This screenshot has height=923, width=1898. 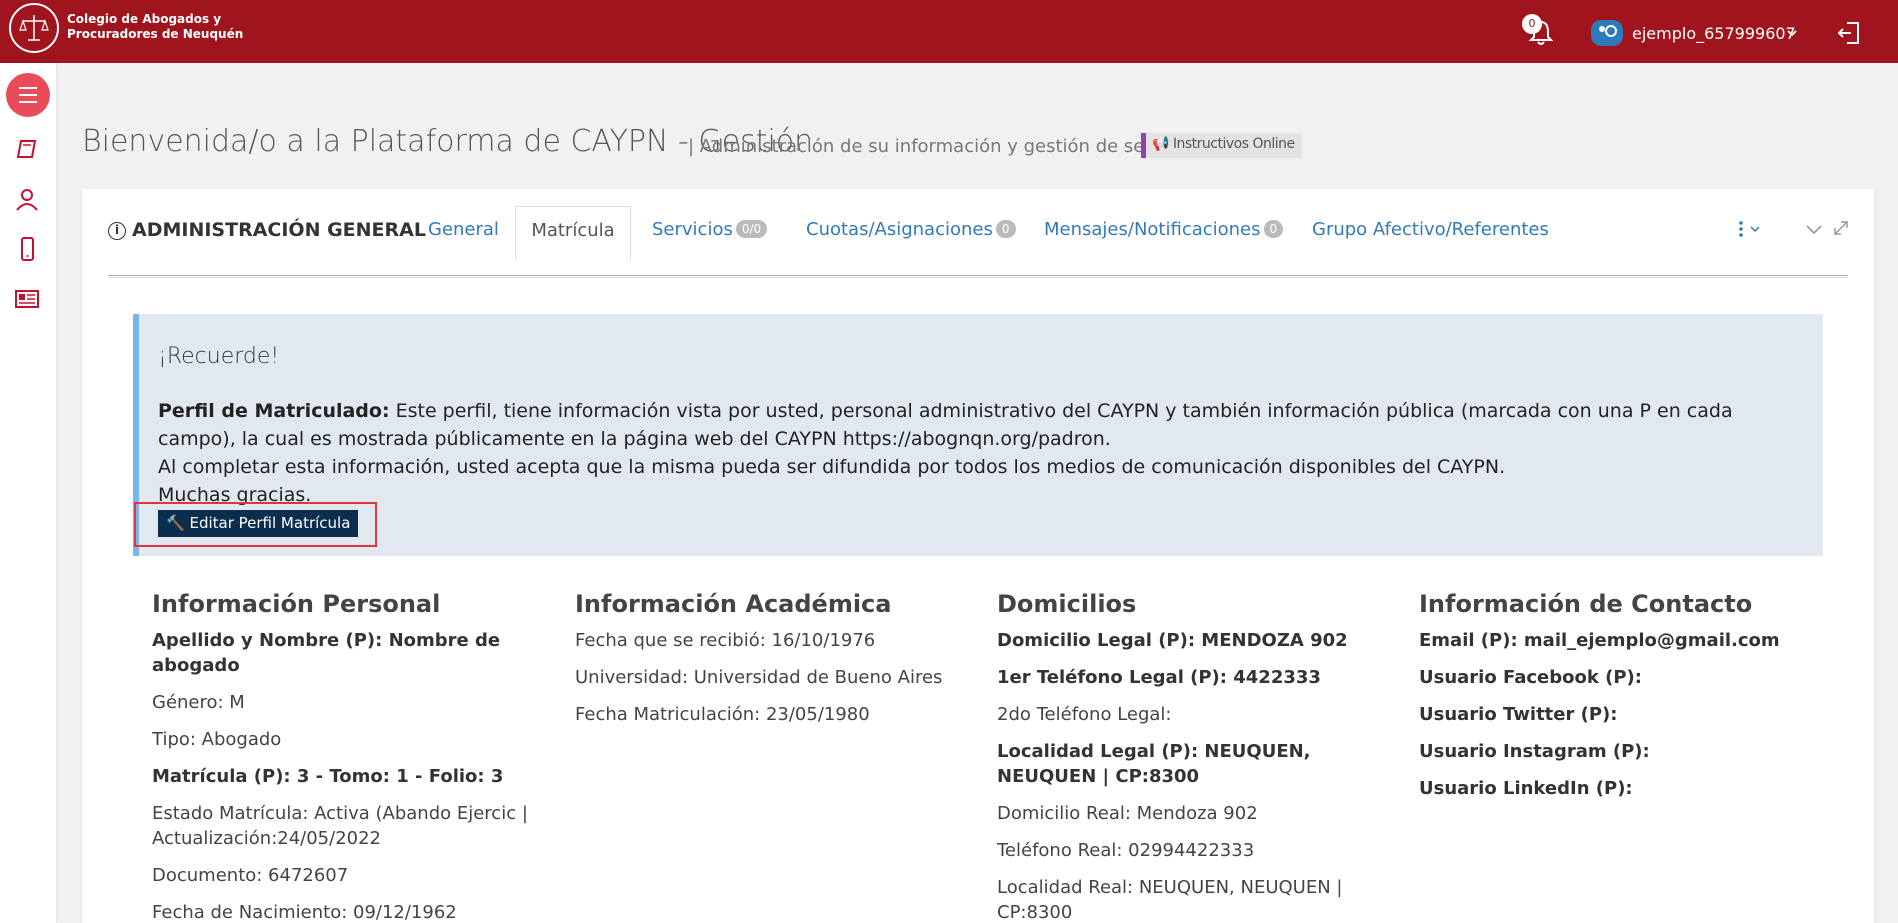 I want to click on academic-info-title: Información Académica, so click(x=733, y=604).